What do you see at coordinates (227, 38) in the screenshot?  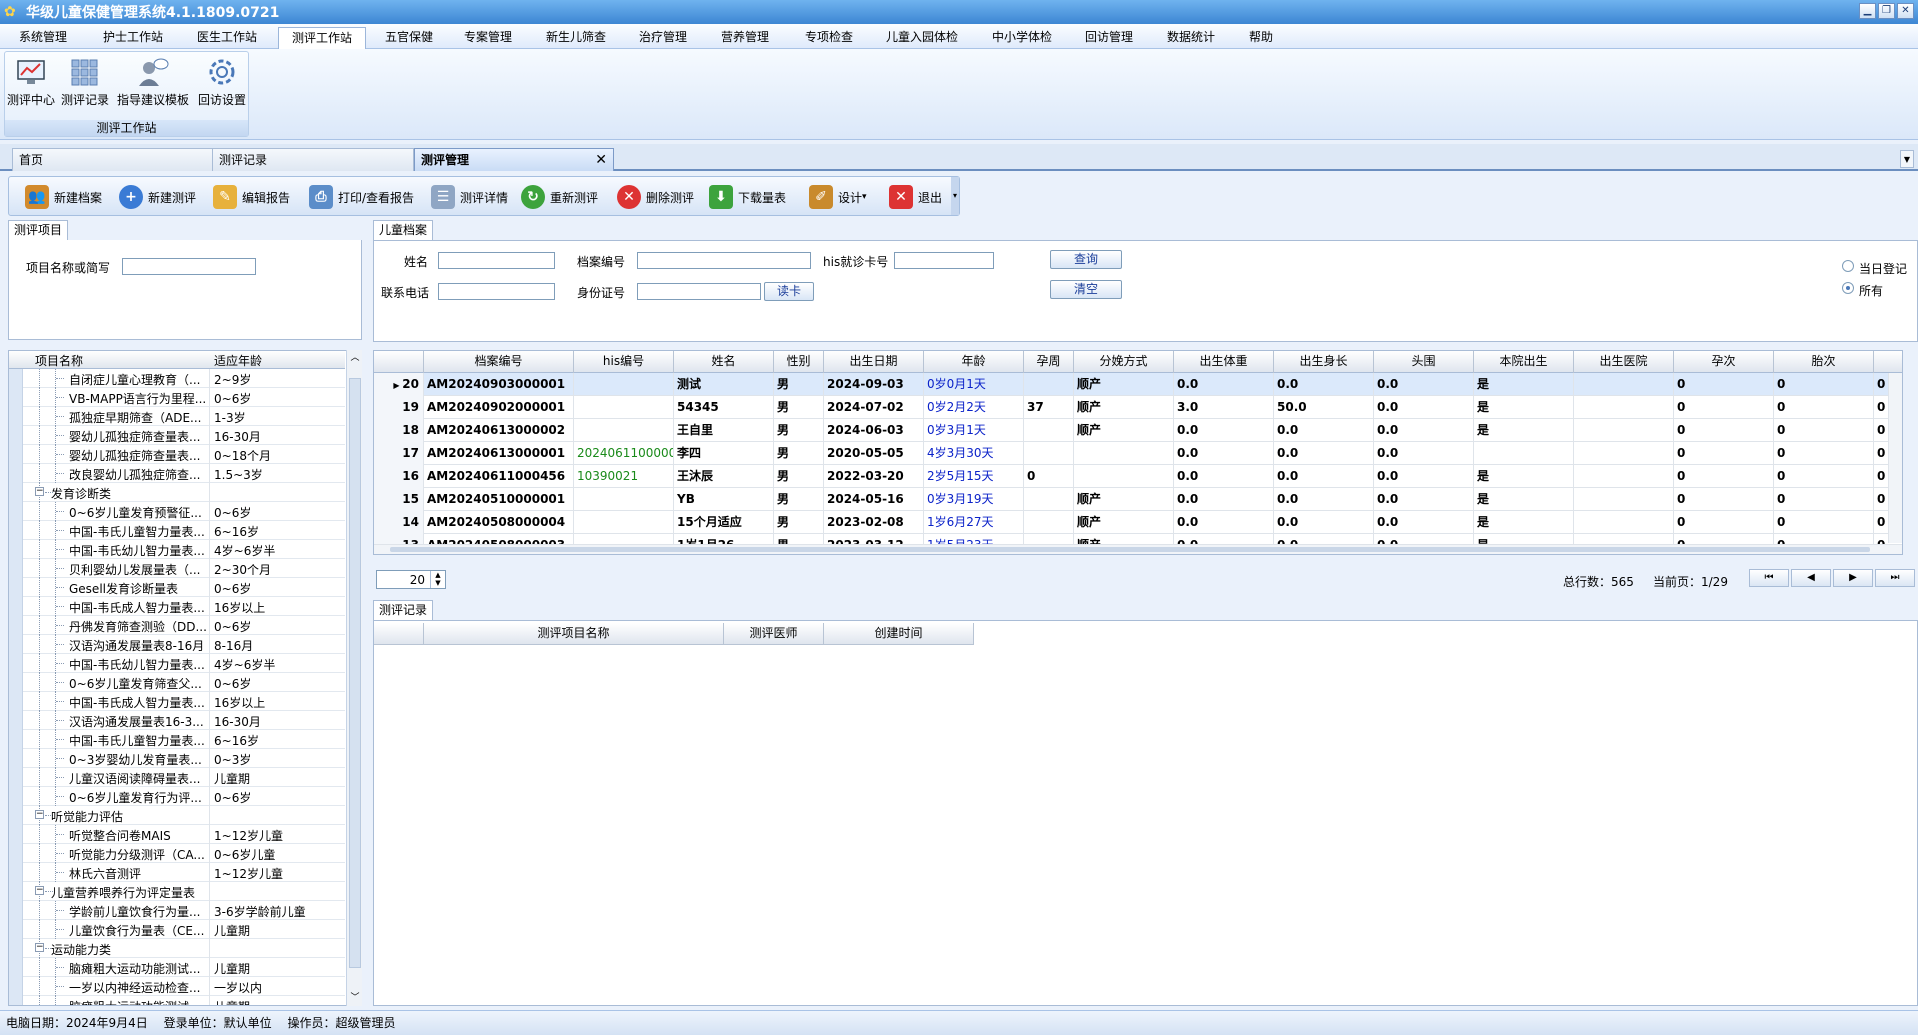 I see `menu-item-2: 医生工作站` at bounding box center [227, 38].